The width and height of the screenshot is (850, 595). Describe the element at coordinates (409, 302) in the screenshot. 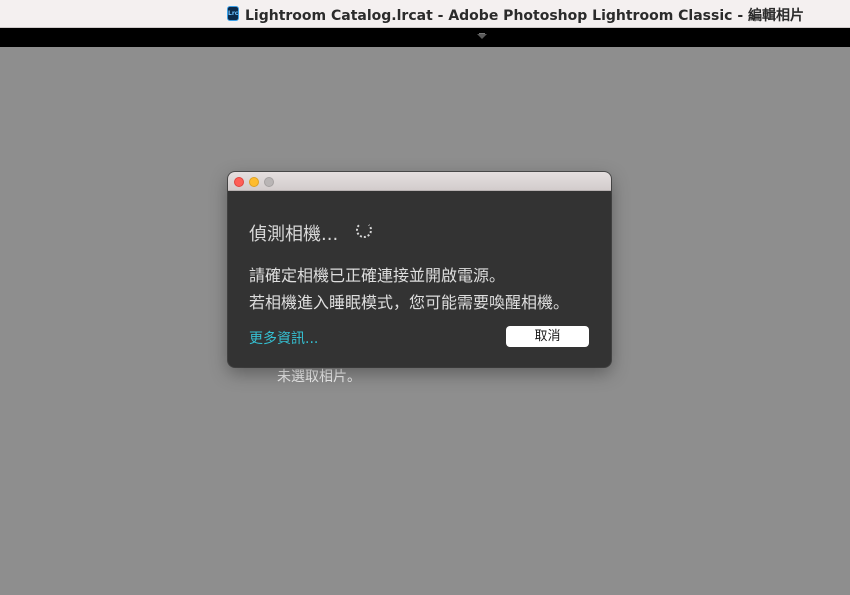

I see `dialog-message-line-2: 若相機進入睡眠模式，您可能需要喚醒相機。` at that location.